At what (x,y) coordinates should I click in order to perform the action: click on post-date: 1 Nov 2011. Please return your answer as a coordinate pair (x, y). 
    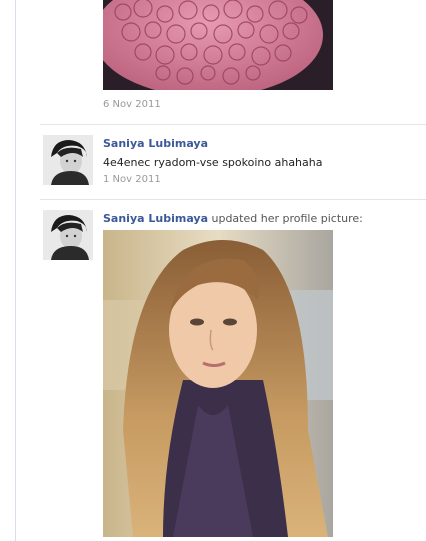
    Looking at the image, I should click on (132, 179).